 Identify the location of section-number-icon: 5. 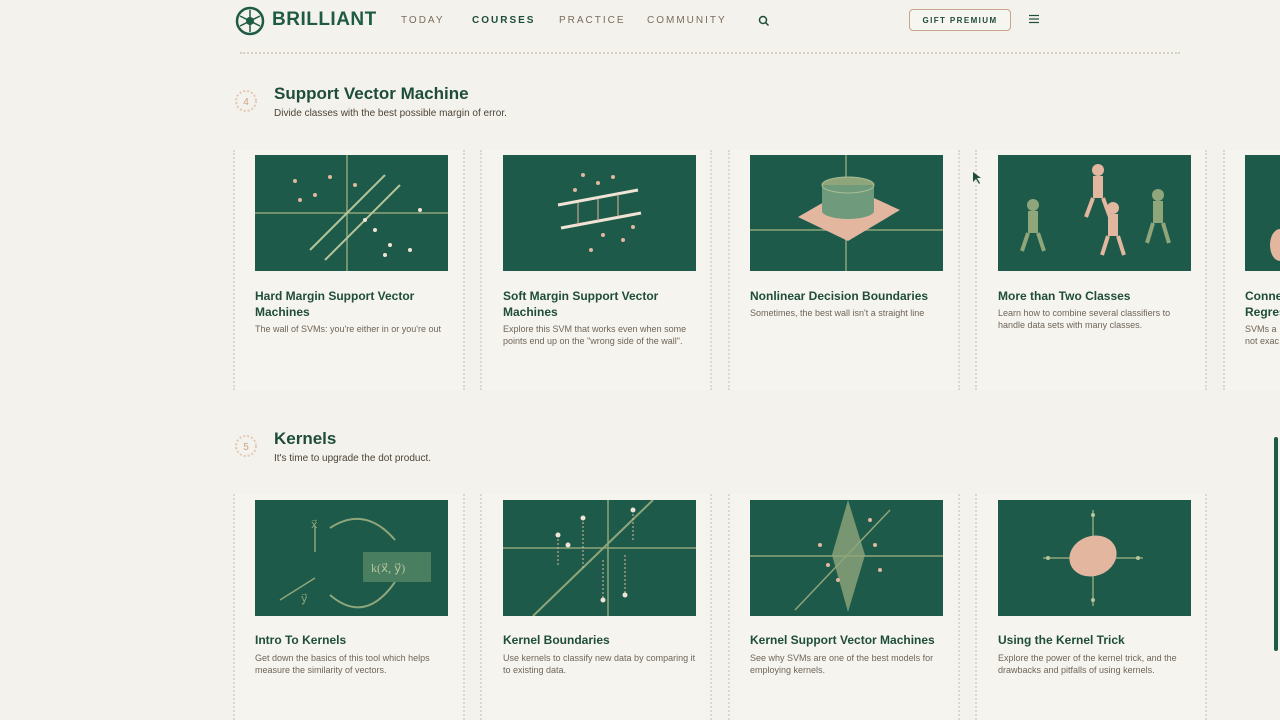
(246, 446).